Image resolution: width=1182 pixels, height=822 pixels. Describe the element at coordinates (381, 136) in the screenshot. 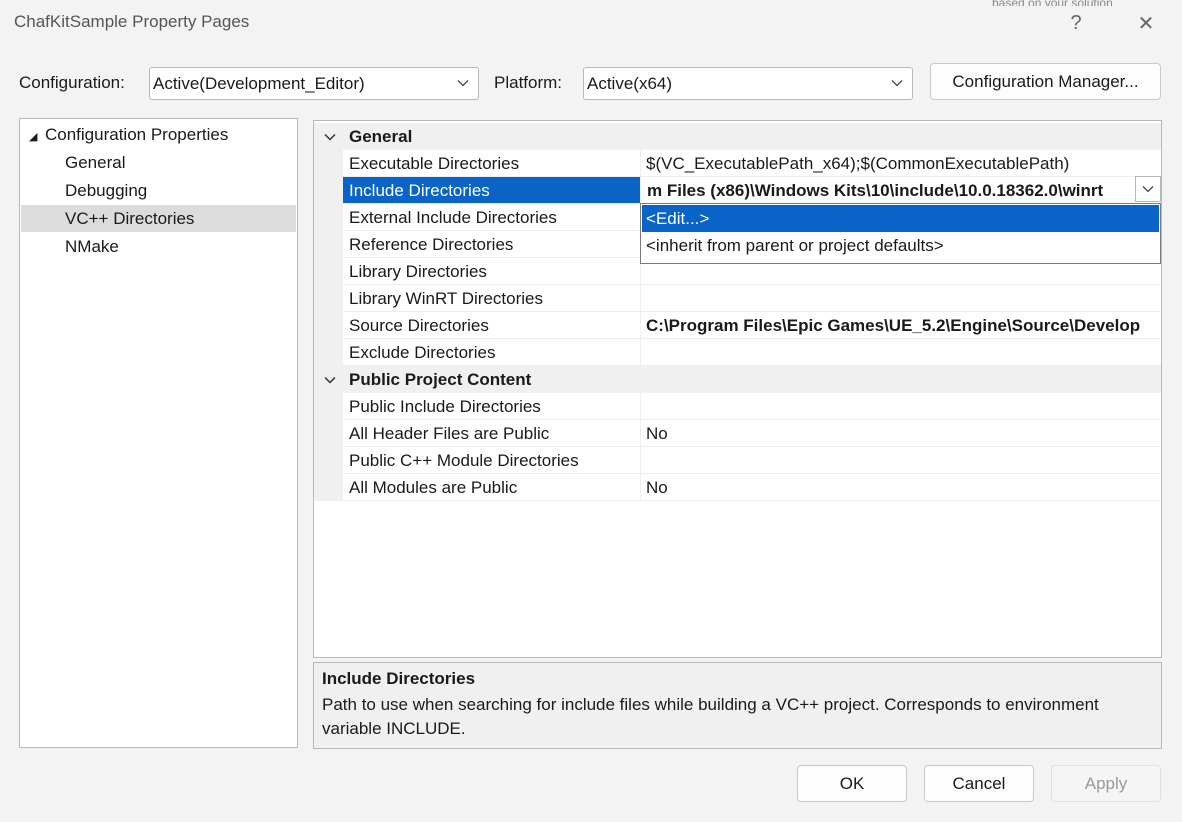

I see `category-label: General` at that location.